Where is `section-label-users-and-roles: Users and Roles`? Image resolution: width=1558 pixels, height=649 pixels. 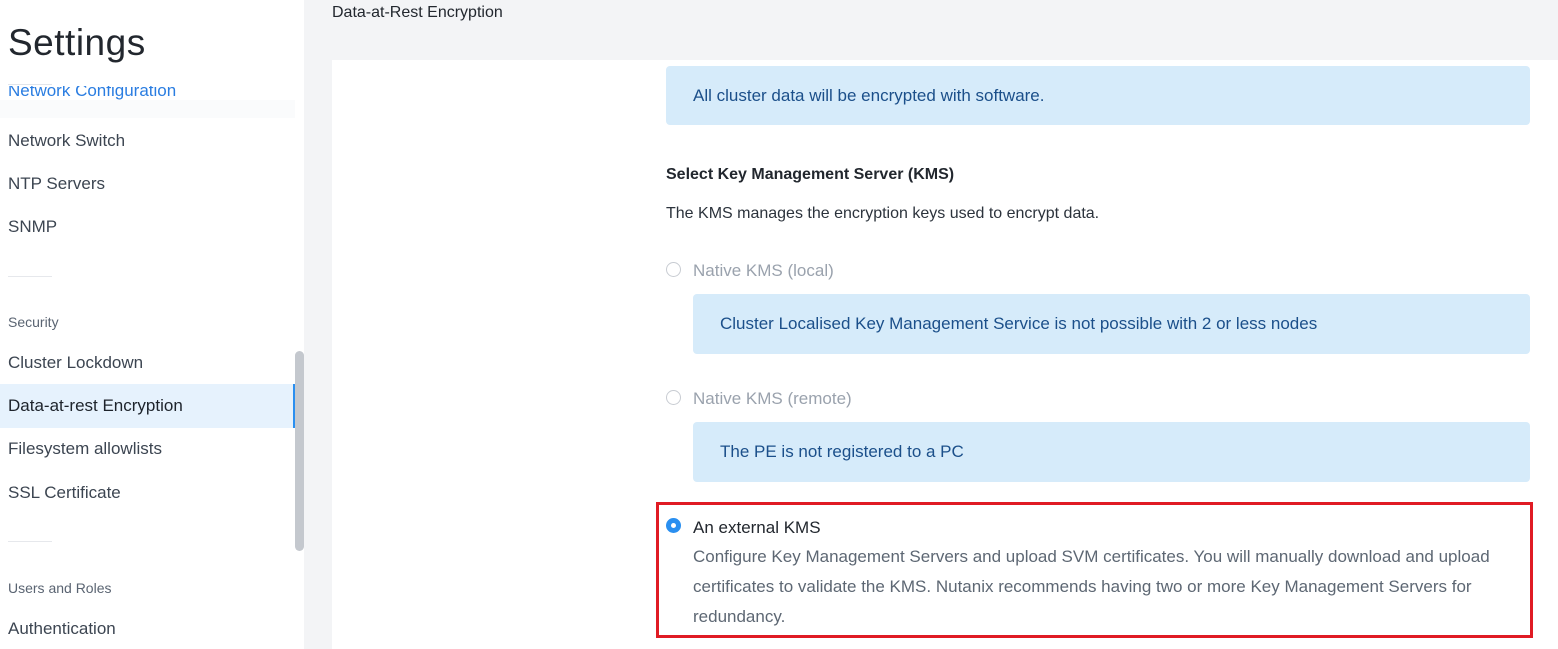 section-label-users-and-roles: Users and Roles is located at coordinates (60, 588).